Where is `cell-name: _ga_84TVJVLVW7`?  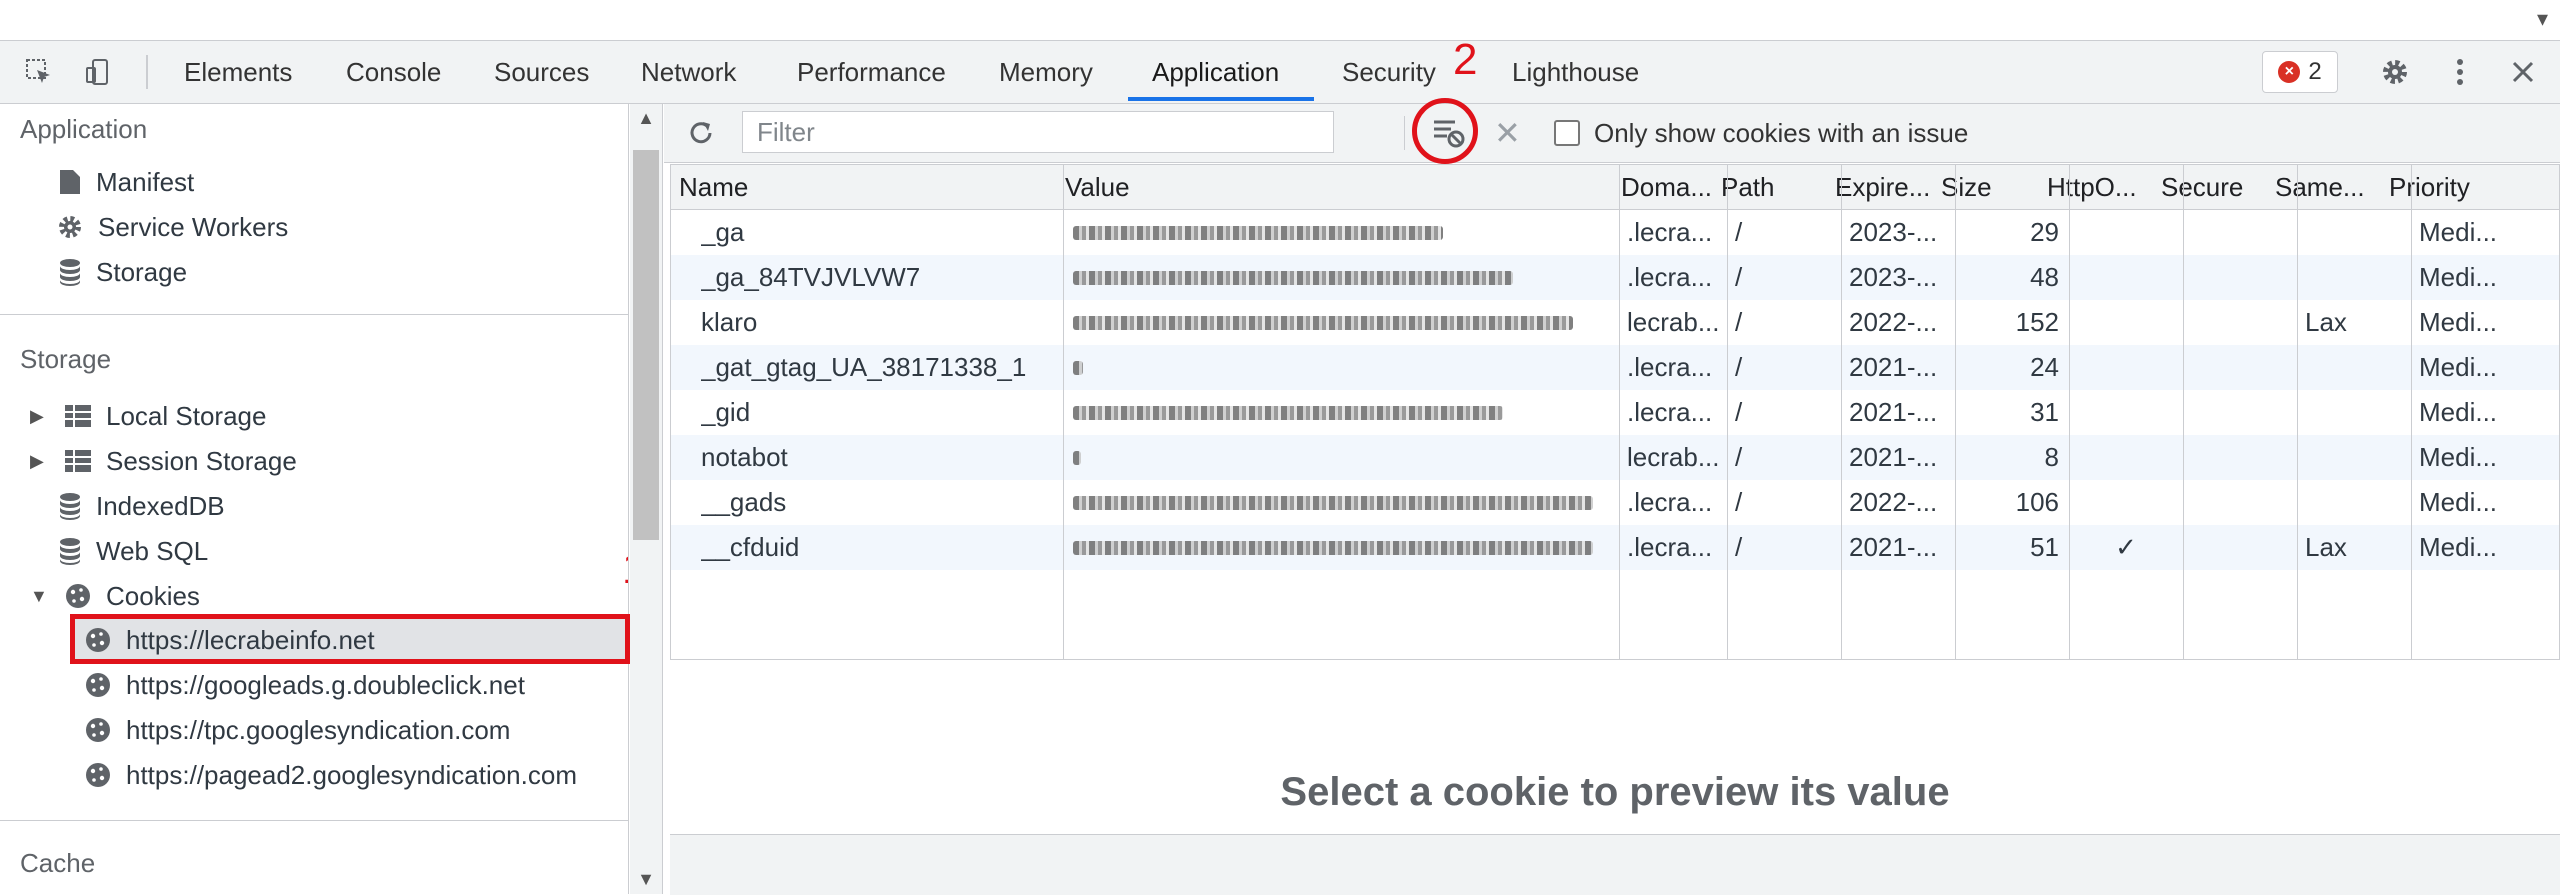
cell-name: _ga_84TVJVLVW7 is located at coordinates (811, 277).